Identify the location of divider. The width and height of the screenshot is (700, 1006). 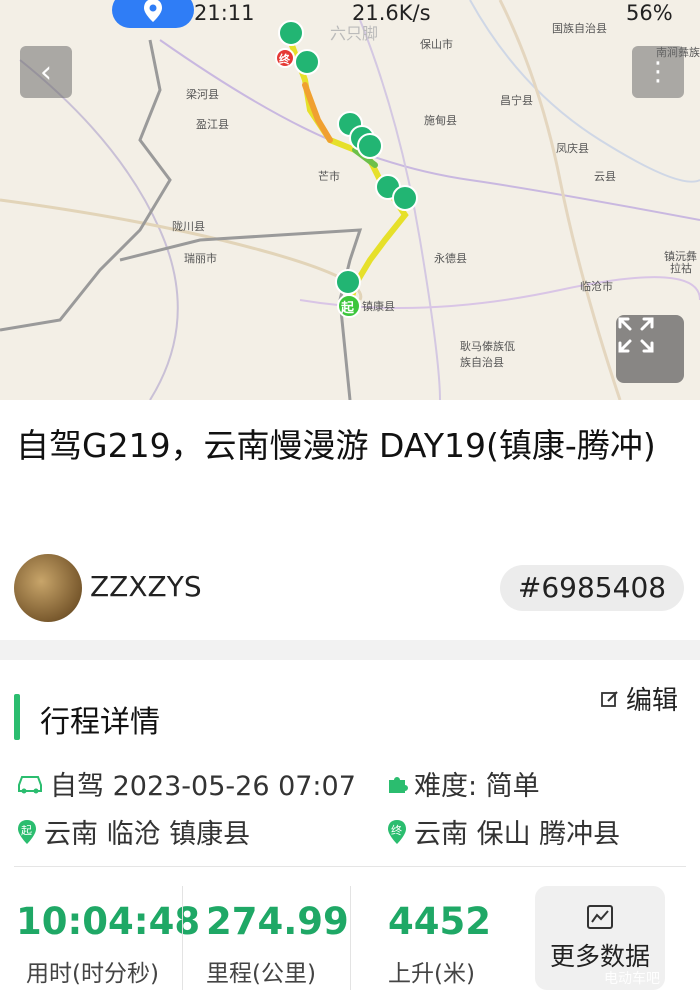
(350, 866).